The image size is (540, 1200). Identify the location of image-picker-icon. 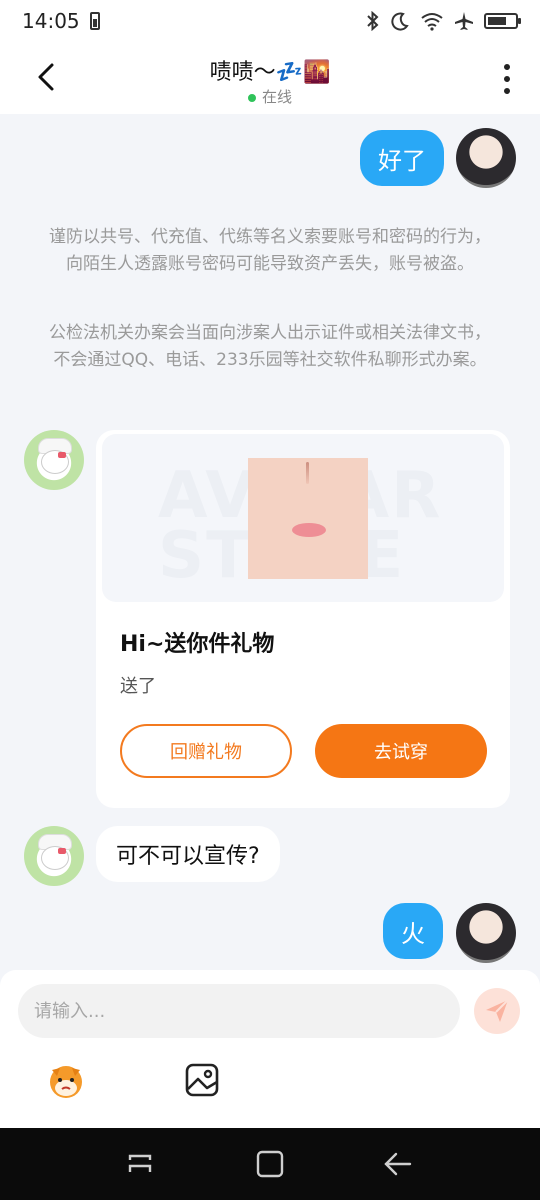
(202, 1080).